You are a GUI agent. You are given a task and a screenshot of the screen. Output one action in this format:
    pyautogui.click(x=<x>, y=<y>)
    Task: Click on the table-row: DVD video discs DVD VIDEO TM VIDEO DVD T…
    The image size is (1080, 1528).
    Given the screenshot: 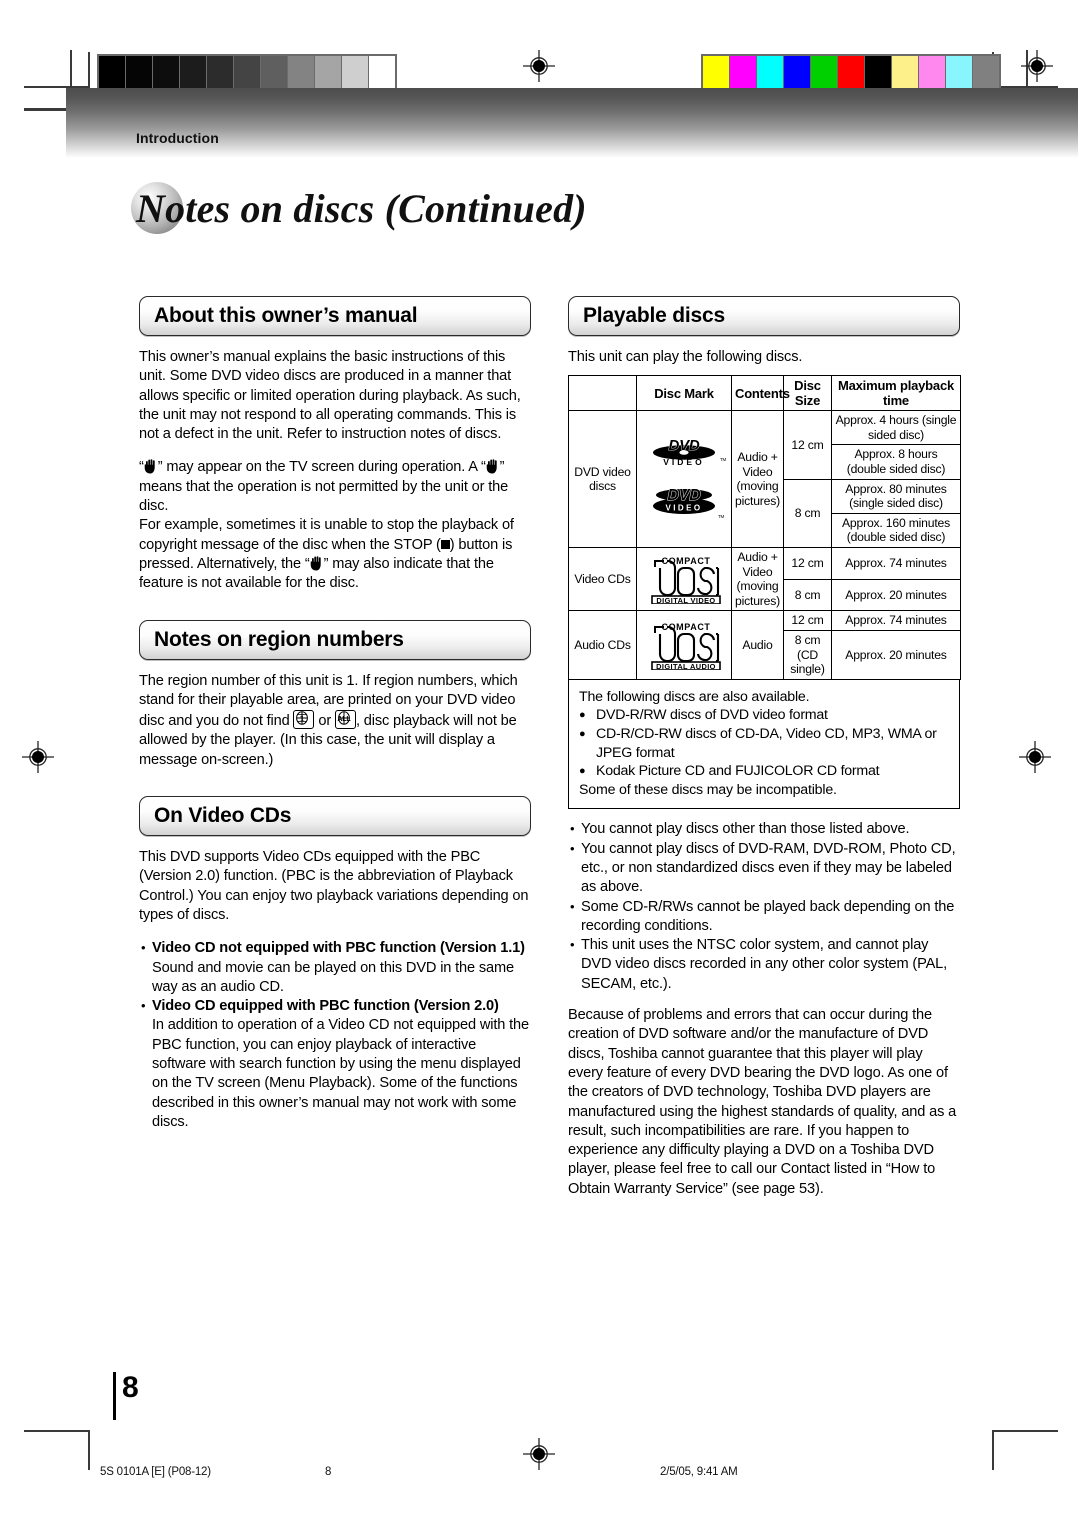 What is the action you would take?
    pyautogui.click(x=764, y=479)
    